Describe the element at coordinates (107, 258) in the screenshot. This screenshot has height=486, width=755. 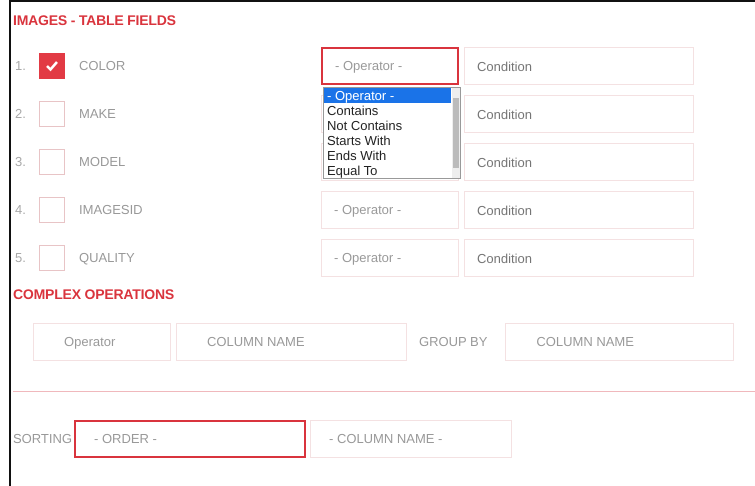
I see `field-label: QUALITY` at that location.